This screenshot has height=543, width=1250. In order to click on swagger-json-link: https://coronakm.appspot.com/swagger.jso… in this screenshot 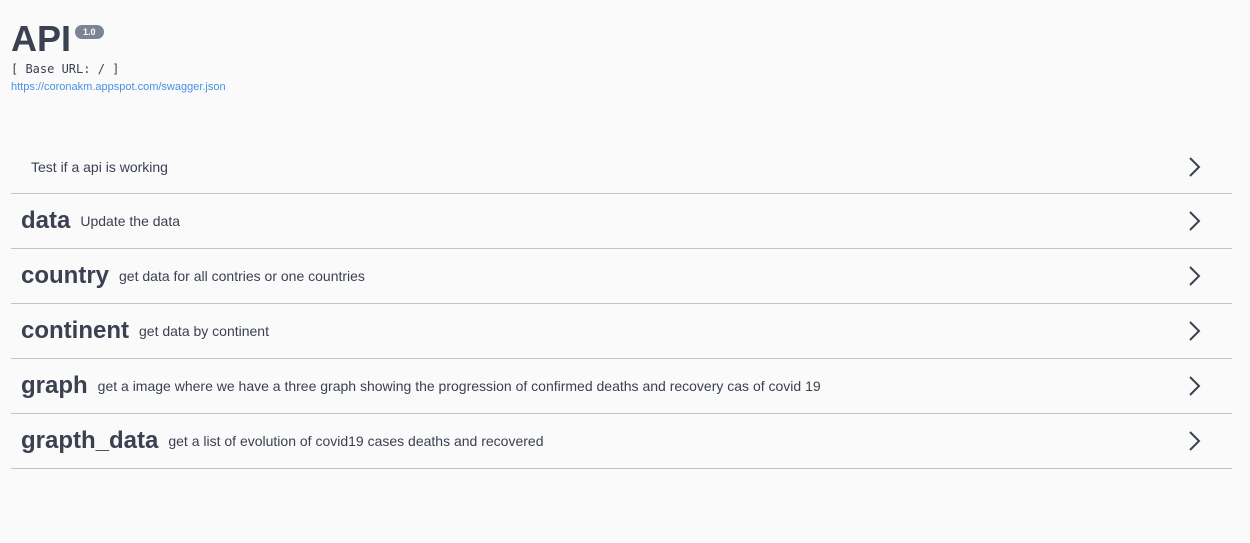, I will do `click(118, 87)`.